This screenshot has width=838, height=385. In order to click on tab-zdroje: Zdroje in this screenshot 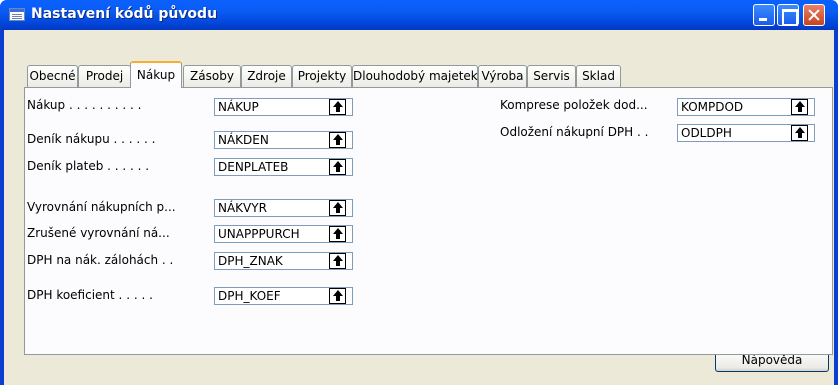, I will do `click(266, 76)`.